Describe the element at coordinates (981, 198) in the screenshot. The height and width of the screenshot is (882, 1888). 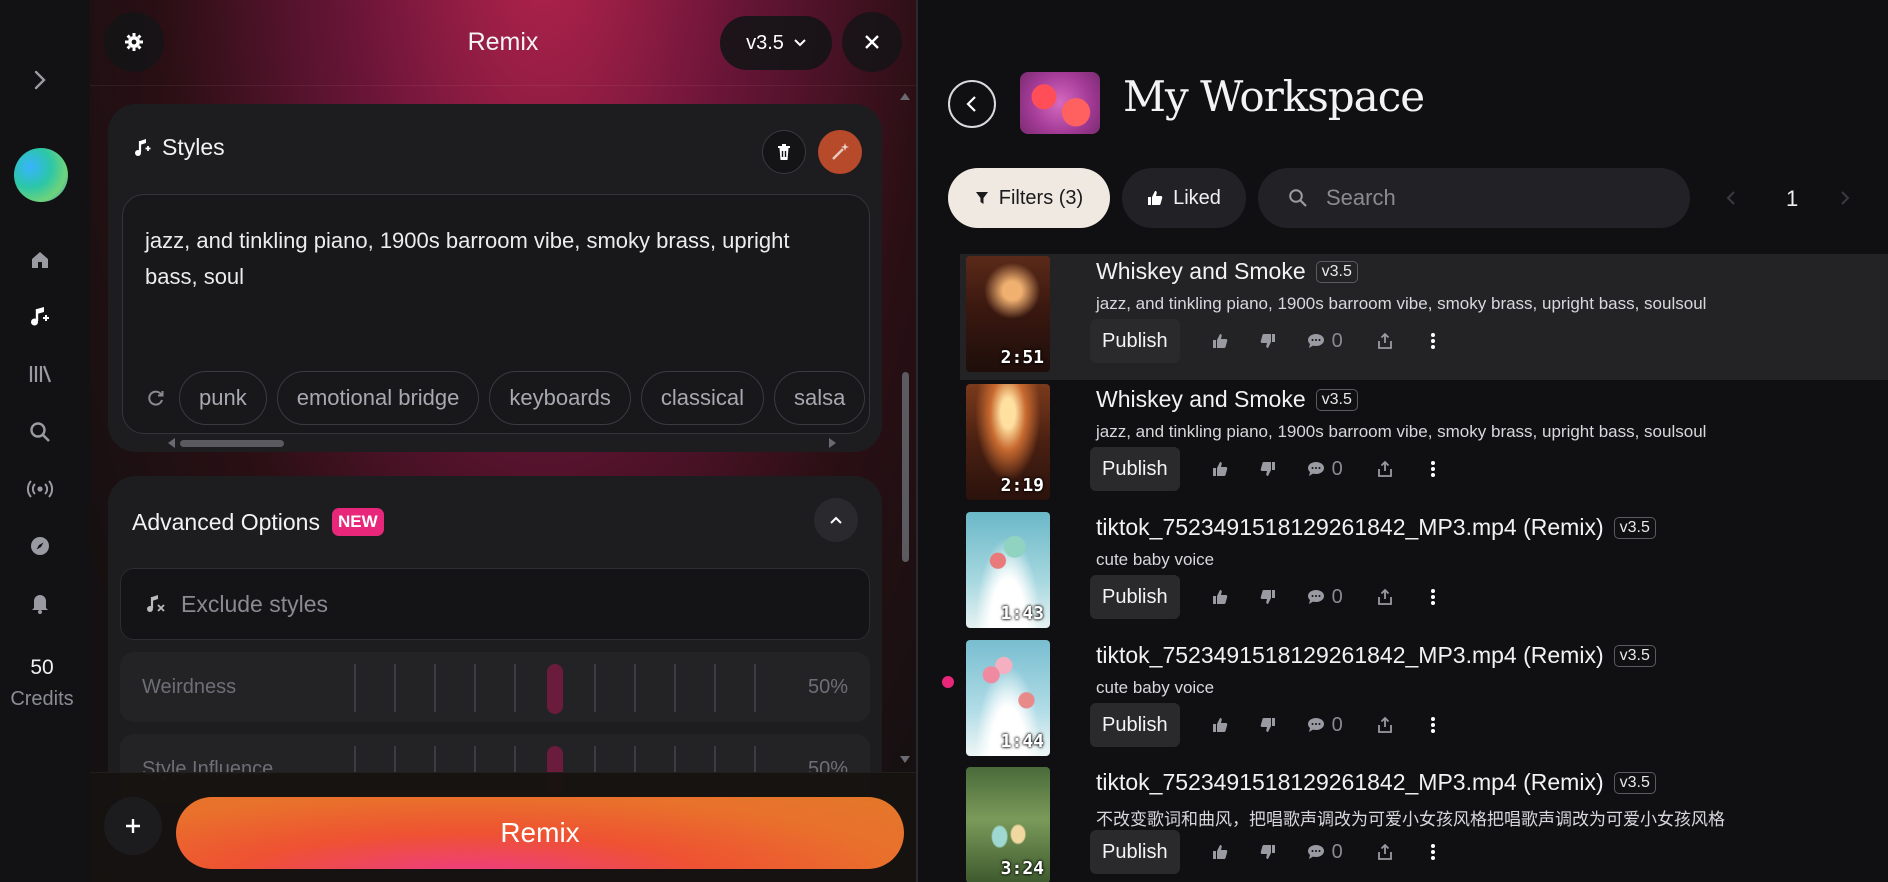
I see `filter-icon` at that location.